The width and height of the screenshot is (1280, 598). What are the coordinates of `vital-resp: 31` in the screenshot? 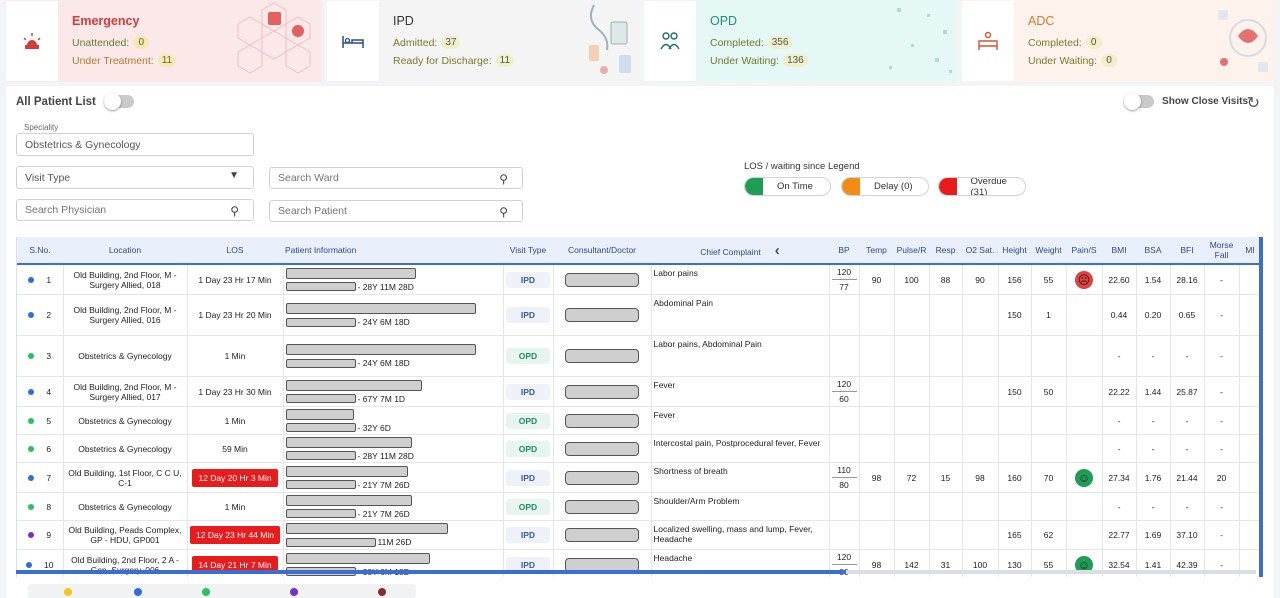 It's located at (945, 564).